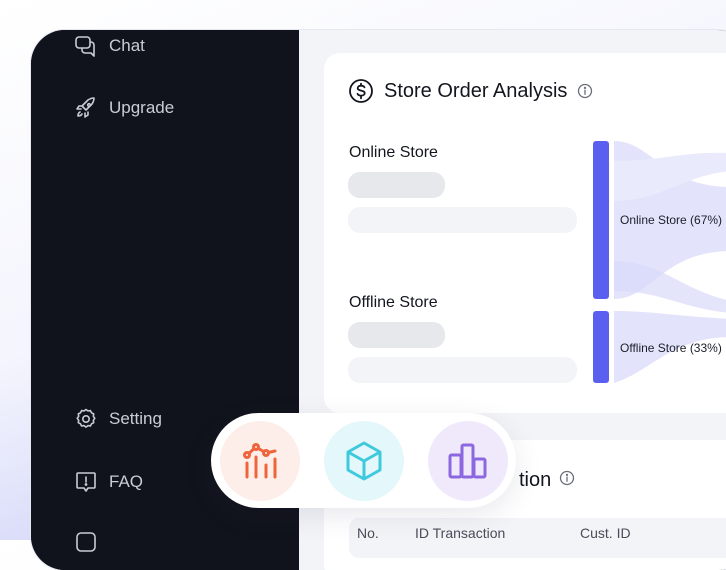 The image size is (726, 570). I want to click on table-header, so click(537, 538).